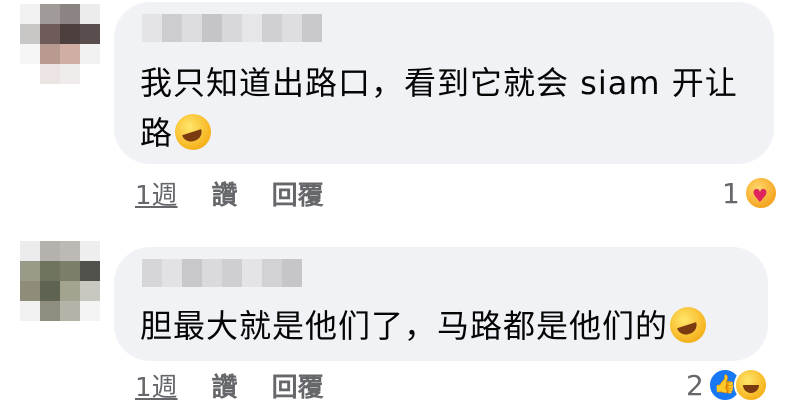 This screenshot has height=413, width=800. Describe the element at coordinates (695, 385) in the screenshot. I see `reaction-count: 2` at that location.